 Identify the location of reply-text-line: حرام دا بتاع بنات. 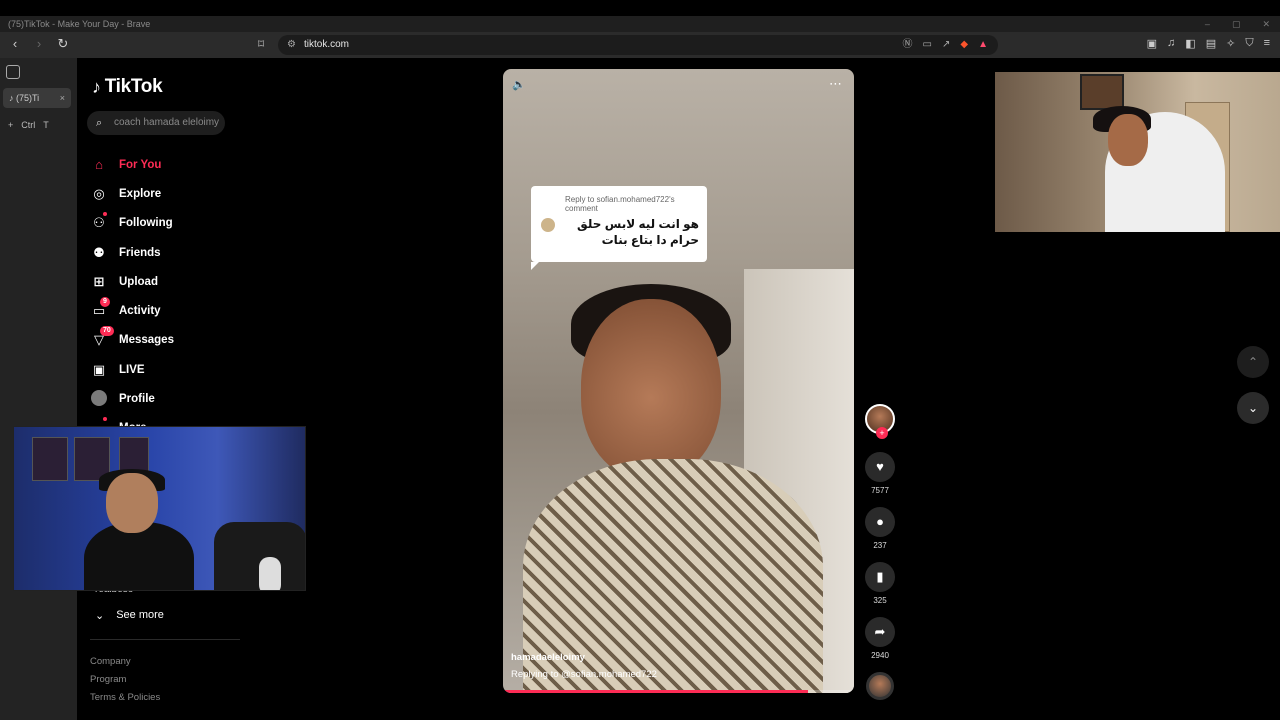
(650, 240).